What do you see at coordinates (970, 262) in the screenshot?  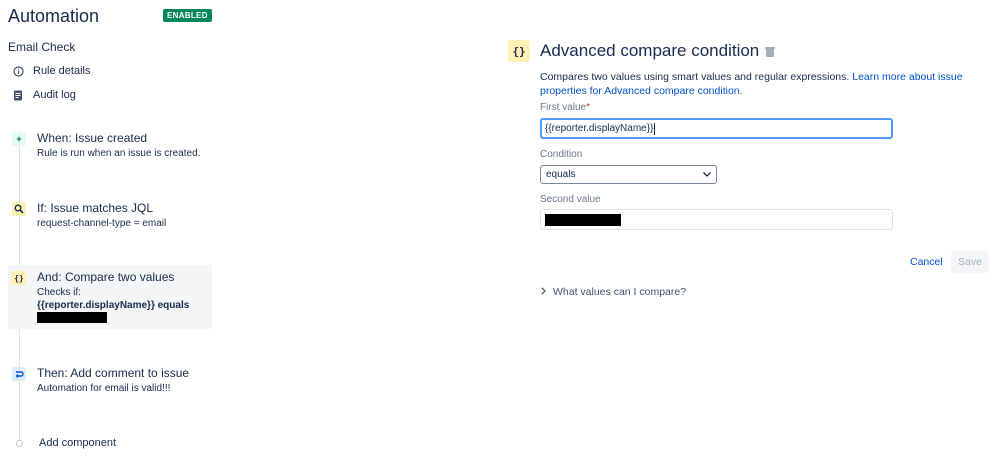 I see `save-button: Save` at bounding box center [970, 262].